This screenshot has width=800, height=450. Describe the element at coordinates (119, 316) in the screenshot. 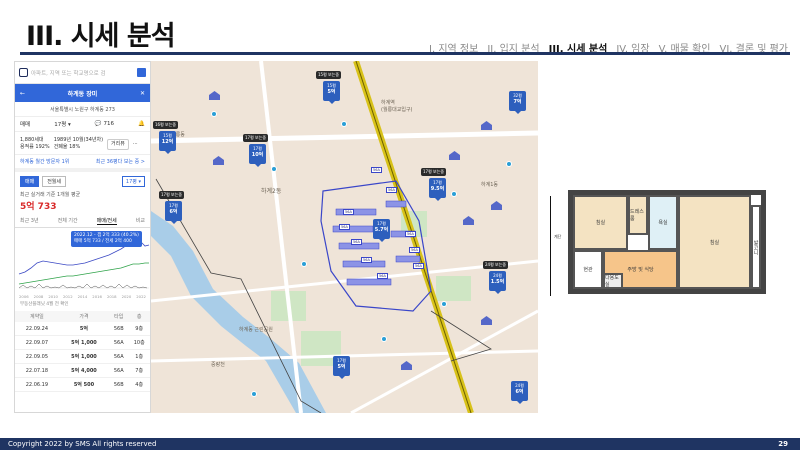

I see `col-type: 타입` at that location.